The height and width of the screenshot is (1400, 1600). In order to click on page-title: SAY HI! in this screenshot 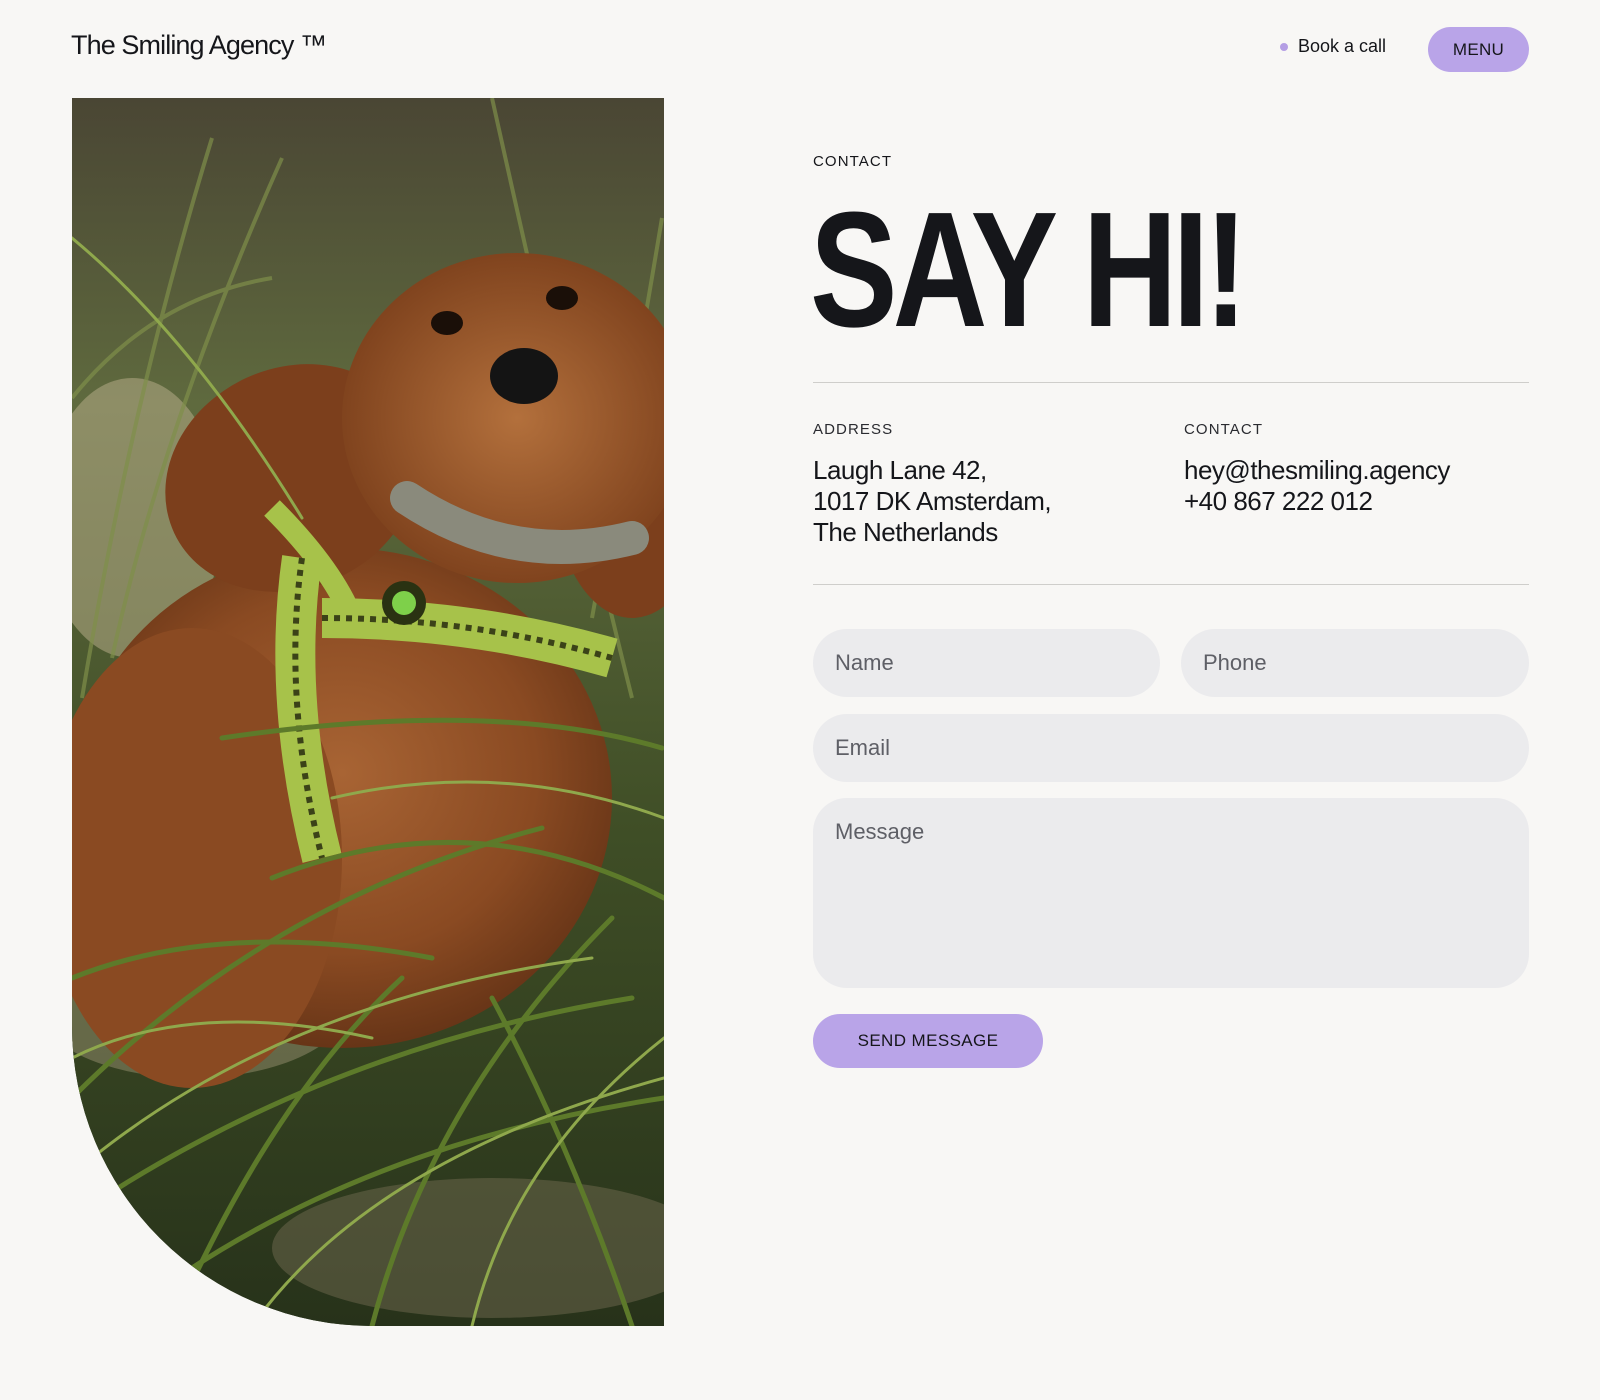, I will do `click(1029, 269)`.